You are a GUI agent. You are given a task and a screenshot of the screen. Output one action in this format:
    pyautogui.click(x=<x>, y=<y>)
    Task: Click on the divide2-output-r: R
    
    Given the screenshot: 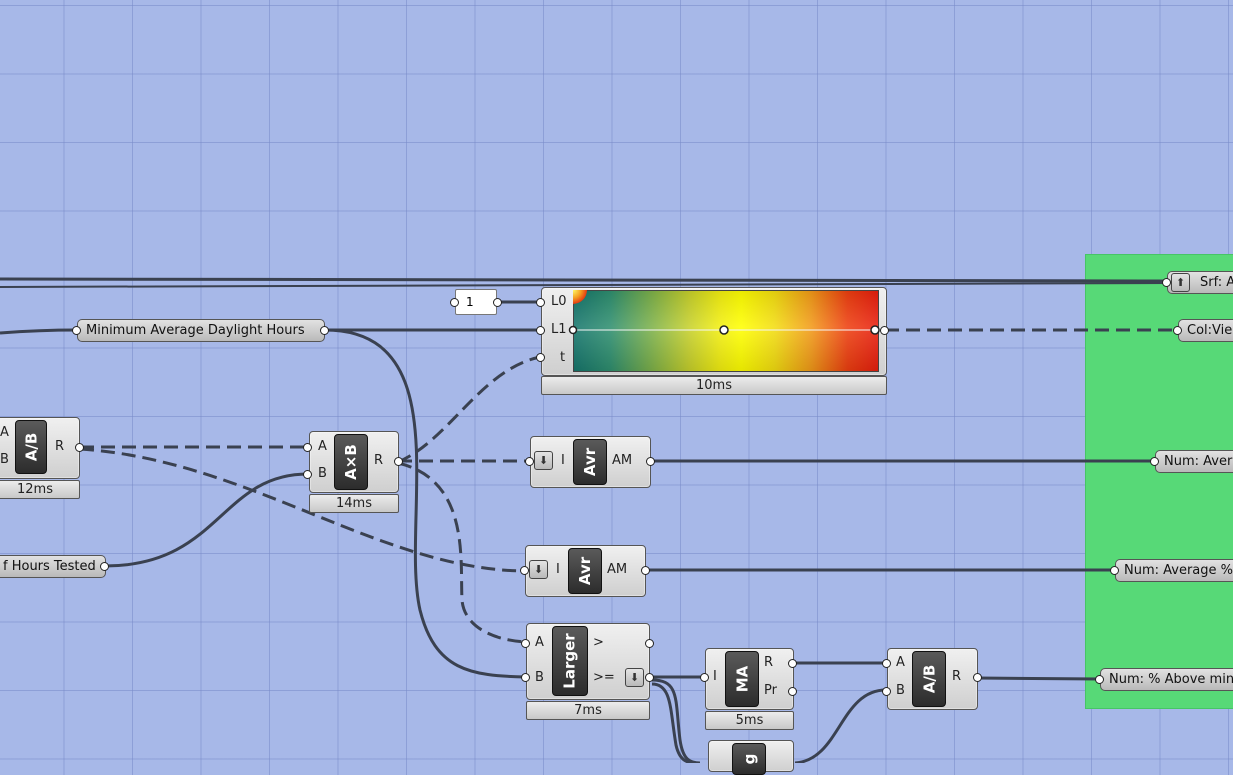 What is the action you would take?
    pyautogui.click(x=957, y=676)
    